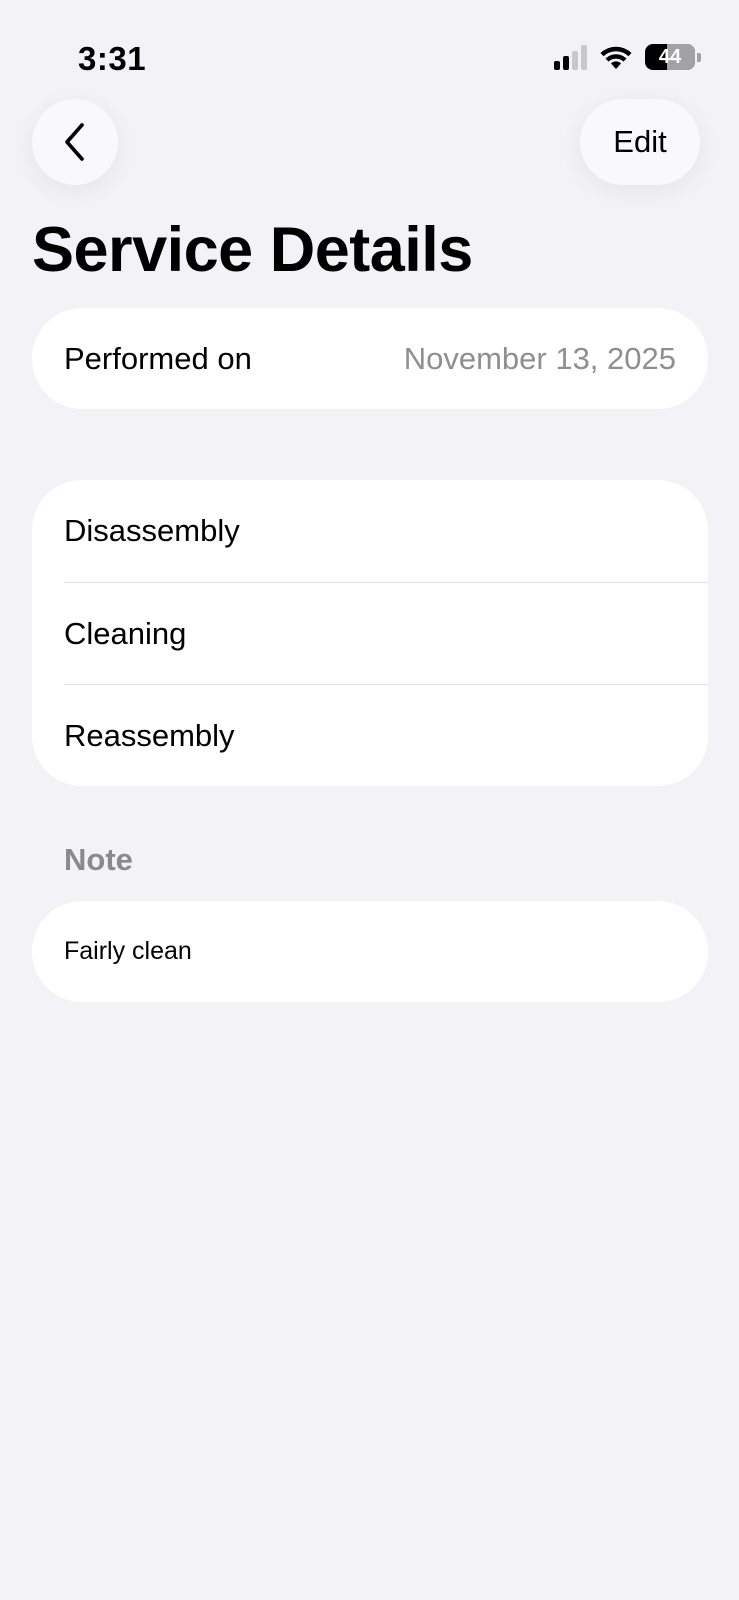 This screenshot has height=1600, width=739. I want to click on note-text: Fairly clean, so click(128, 951).